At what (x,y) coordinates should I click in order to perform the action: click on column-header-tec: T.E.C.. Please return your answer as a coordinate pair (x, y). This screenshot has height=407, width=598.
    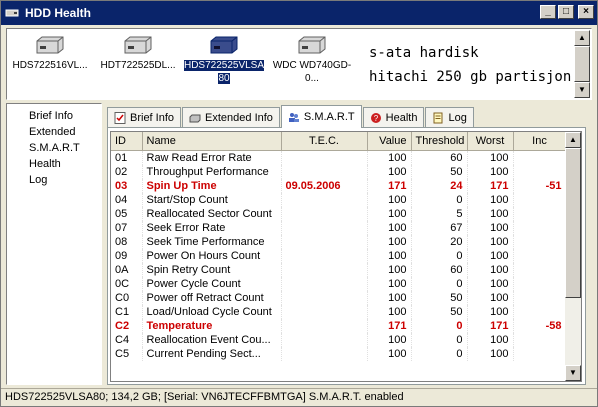
    Looking at the image, I should click on (324, 141).